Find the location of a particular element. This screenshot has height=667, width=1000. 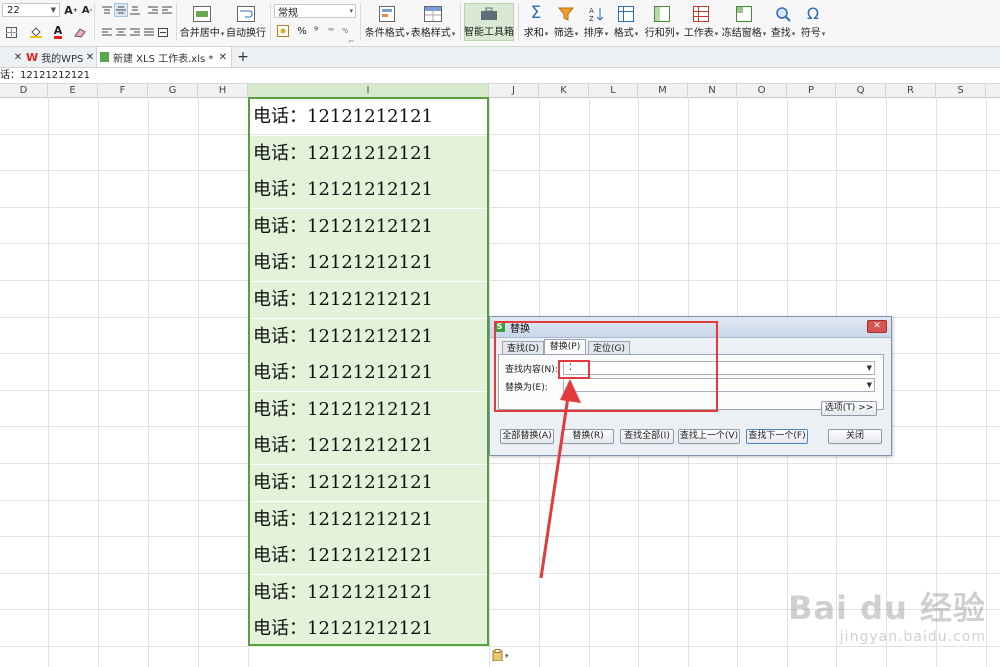

column-header-e: E is located at coordinates (73, 90).